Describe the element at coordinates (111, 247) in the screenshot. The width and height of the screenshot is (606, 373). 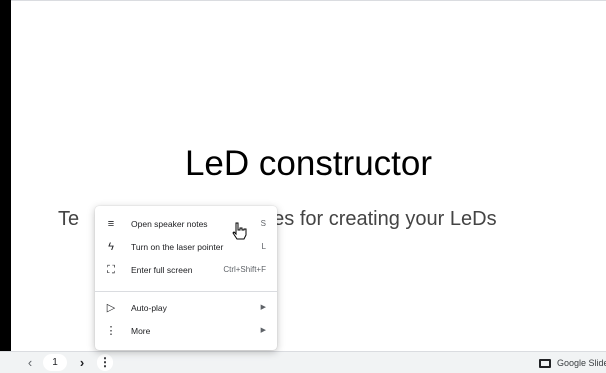
I see `laser-pointer-icon: ϟ` at that location.